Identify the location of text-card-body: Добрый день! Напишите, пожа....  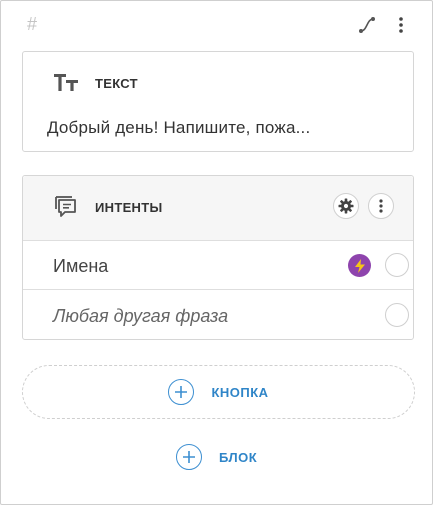
(179, 127).